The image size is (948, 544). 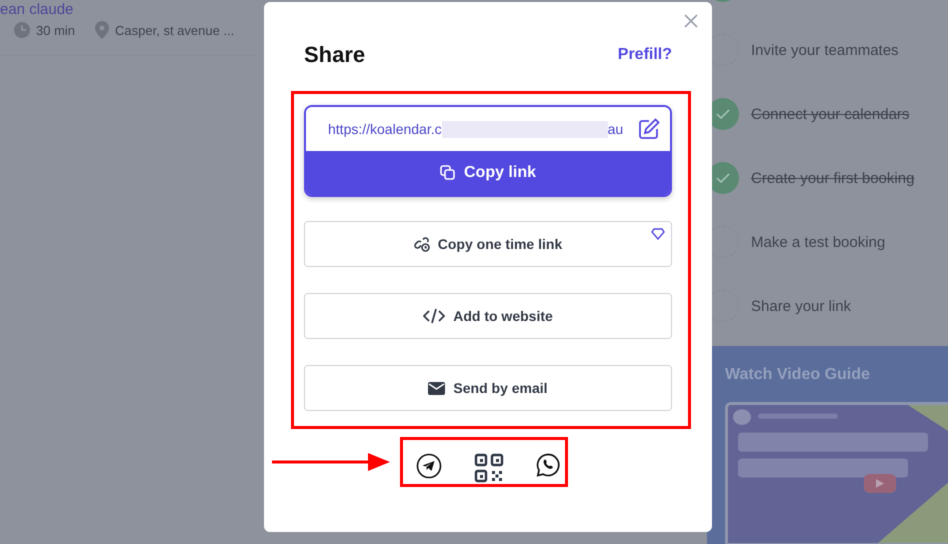 What do you see at coordinates (102, 30) in the screenshot?
I see `location-pin-icon` at bounding box center [102, 30].